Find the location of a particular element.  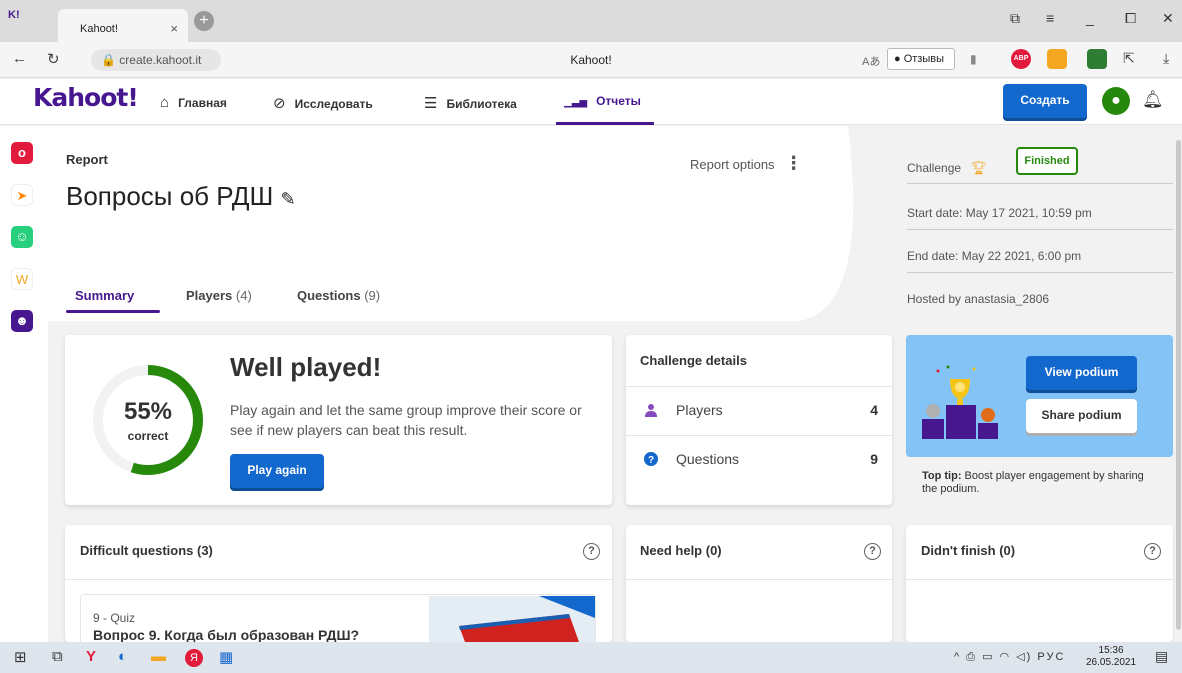

word-icon: ▦ is located at coordinates (226, 657).